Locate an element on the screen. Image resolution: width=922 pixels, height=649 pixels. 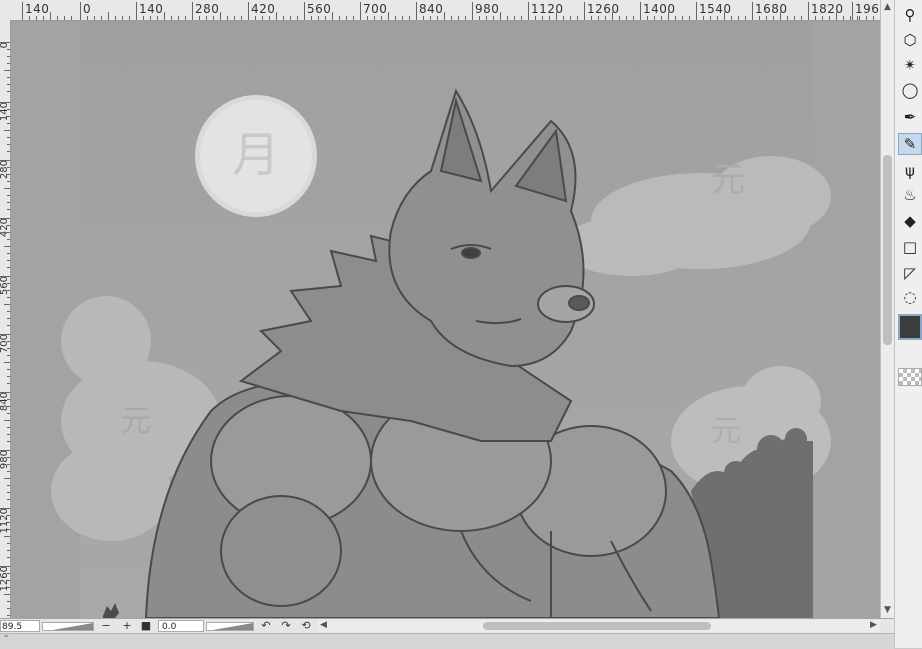
frame-tool: ◸ is located at coordinates (910, 273).